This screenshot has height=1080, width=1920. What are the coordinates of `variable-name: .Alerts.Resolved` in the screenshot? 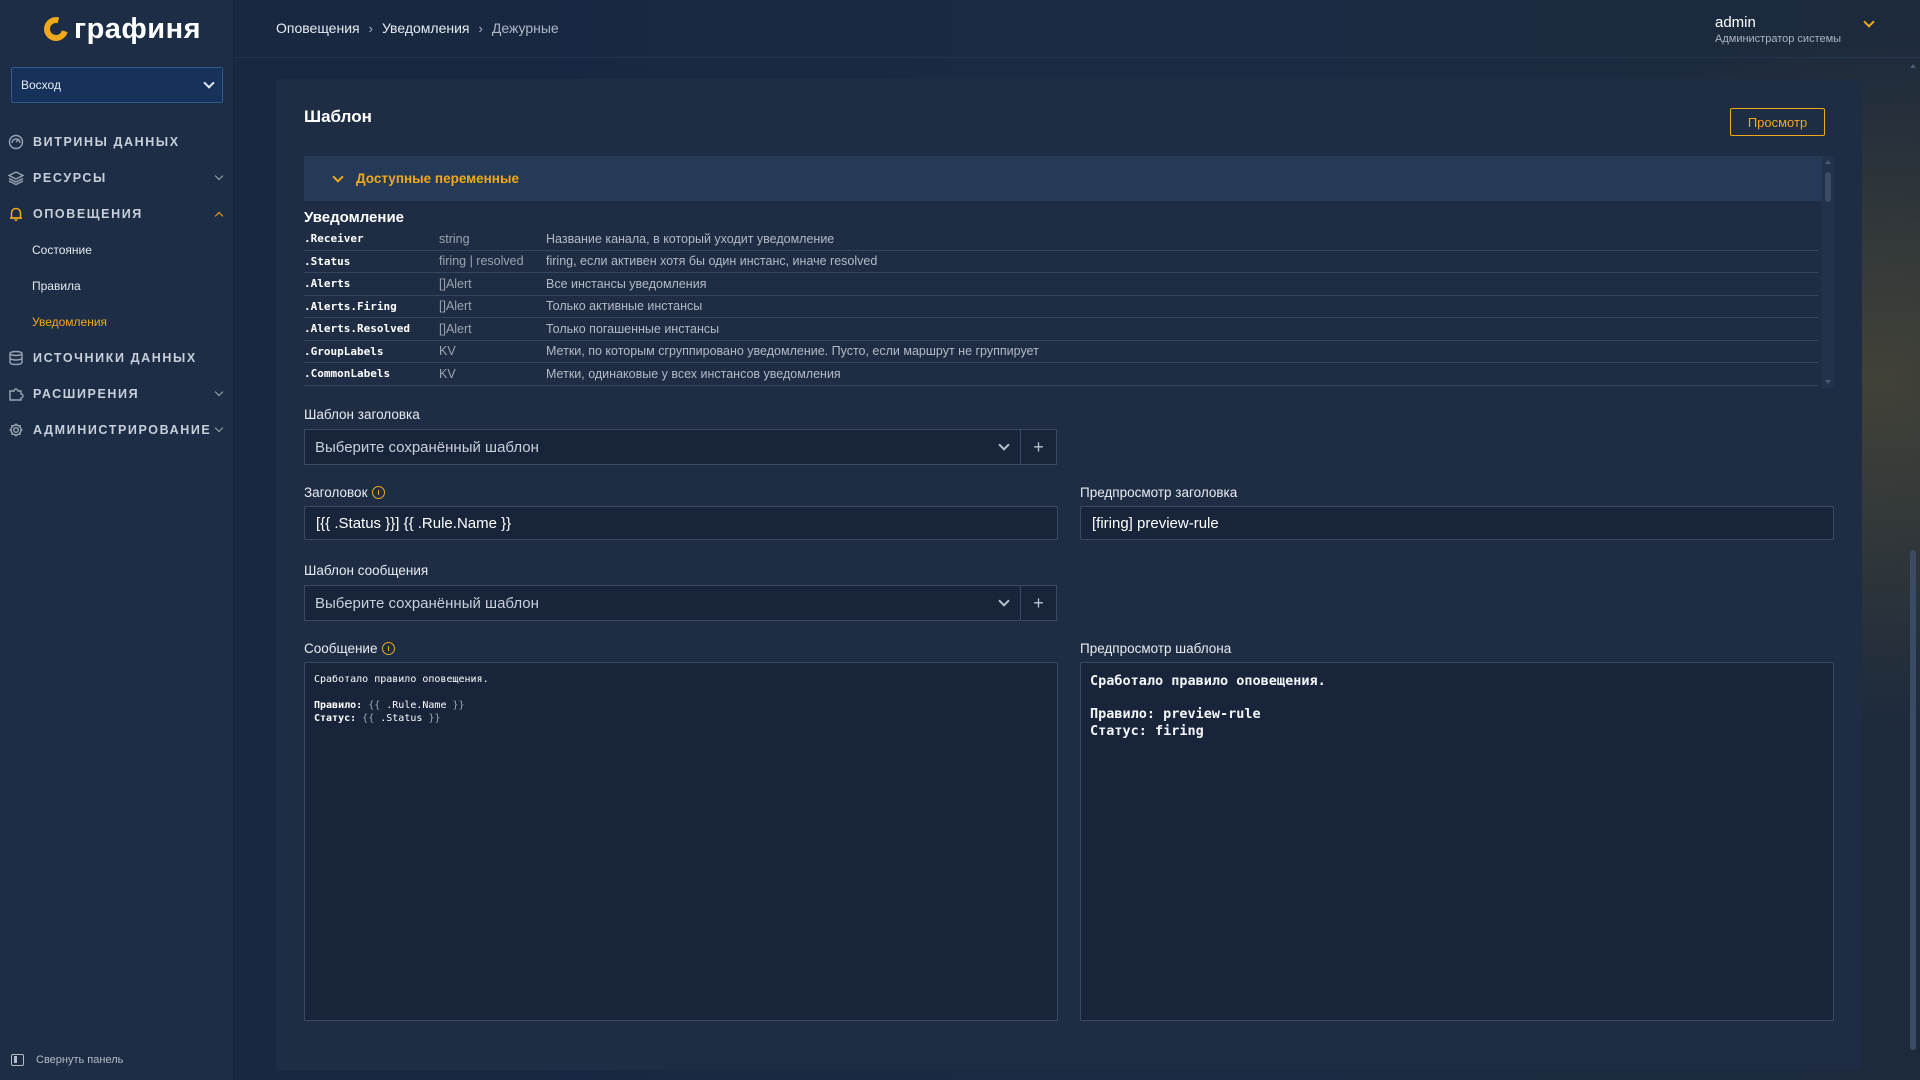 It's located at (357, 329).